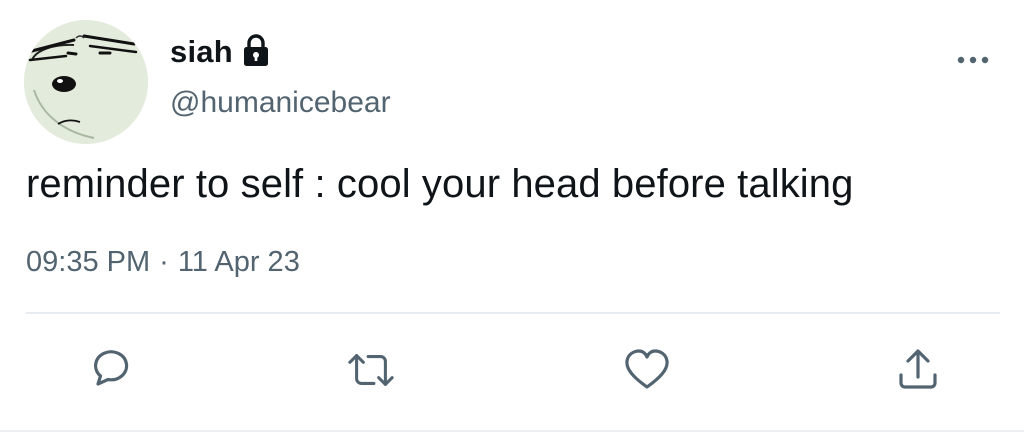 This screenshot has width=1024, height=442. I want to click on speech-bubble-icon, so click(111, 368).